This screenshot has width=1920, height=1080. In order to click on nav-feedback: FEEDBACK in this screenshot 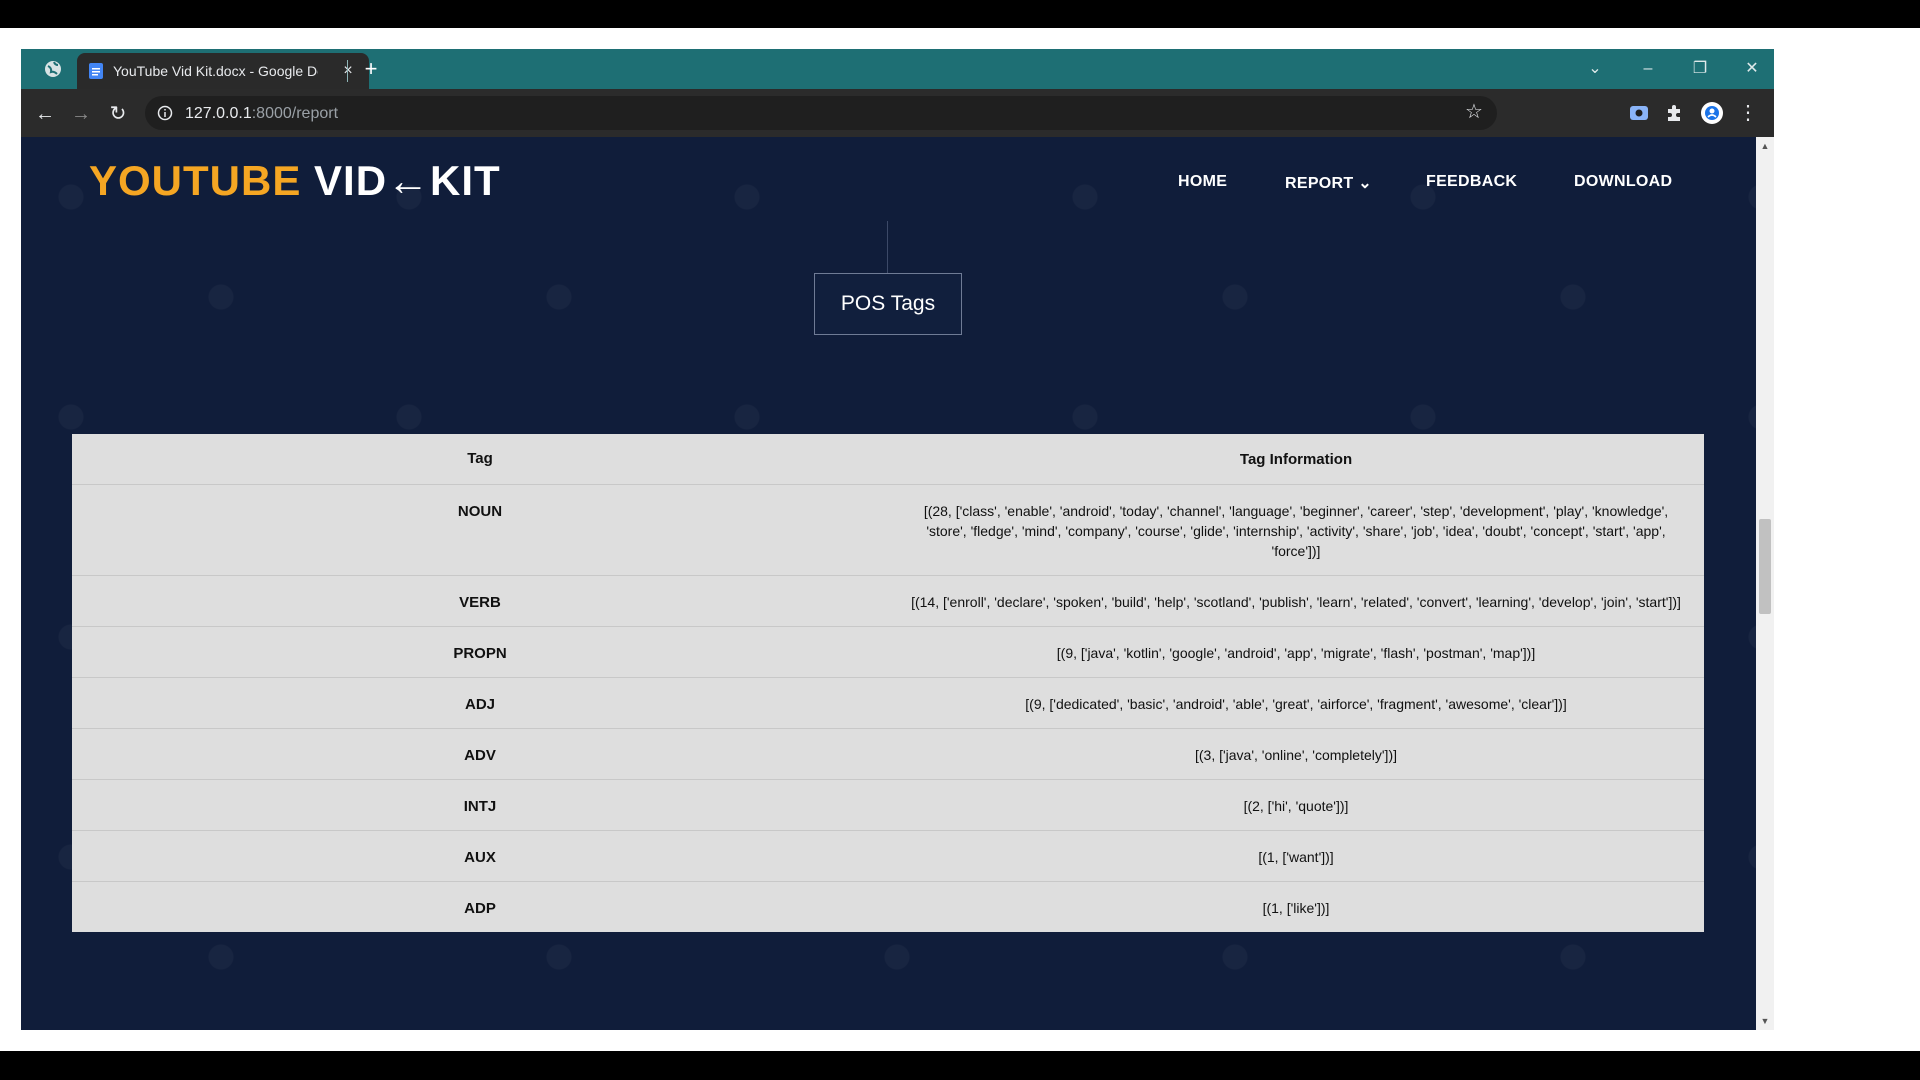, I will do `click(1471, 182)`.